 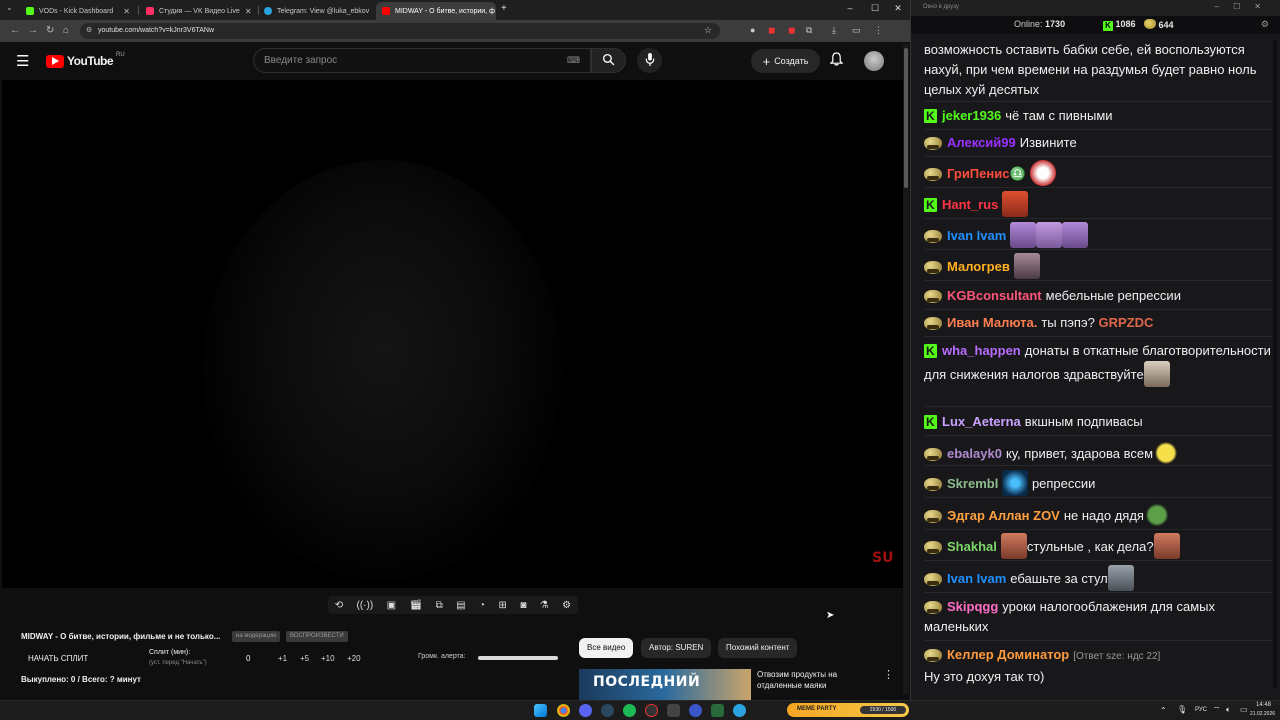 What do you see at coordinates (878, 30) in the screenshot?
I see `browser-menu-icon: ⋮` at bounding box center [878, 30].